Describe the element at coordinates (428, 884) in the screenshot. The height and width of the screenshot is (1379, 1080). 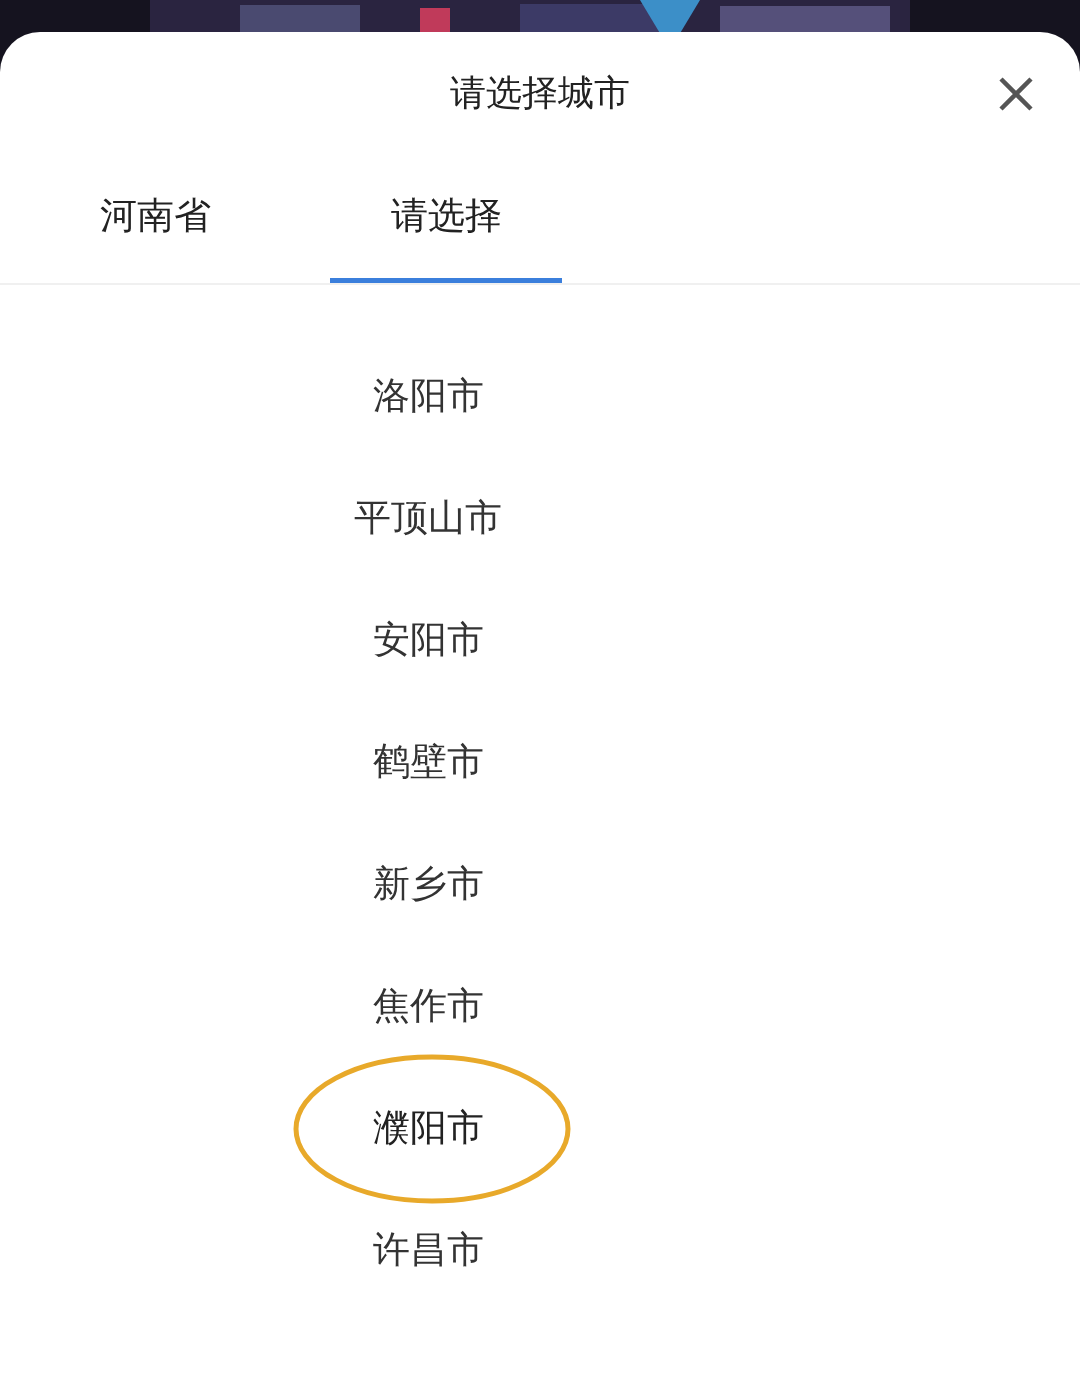
I see `city-item: 新乡市` at that location.